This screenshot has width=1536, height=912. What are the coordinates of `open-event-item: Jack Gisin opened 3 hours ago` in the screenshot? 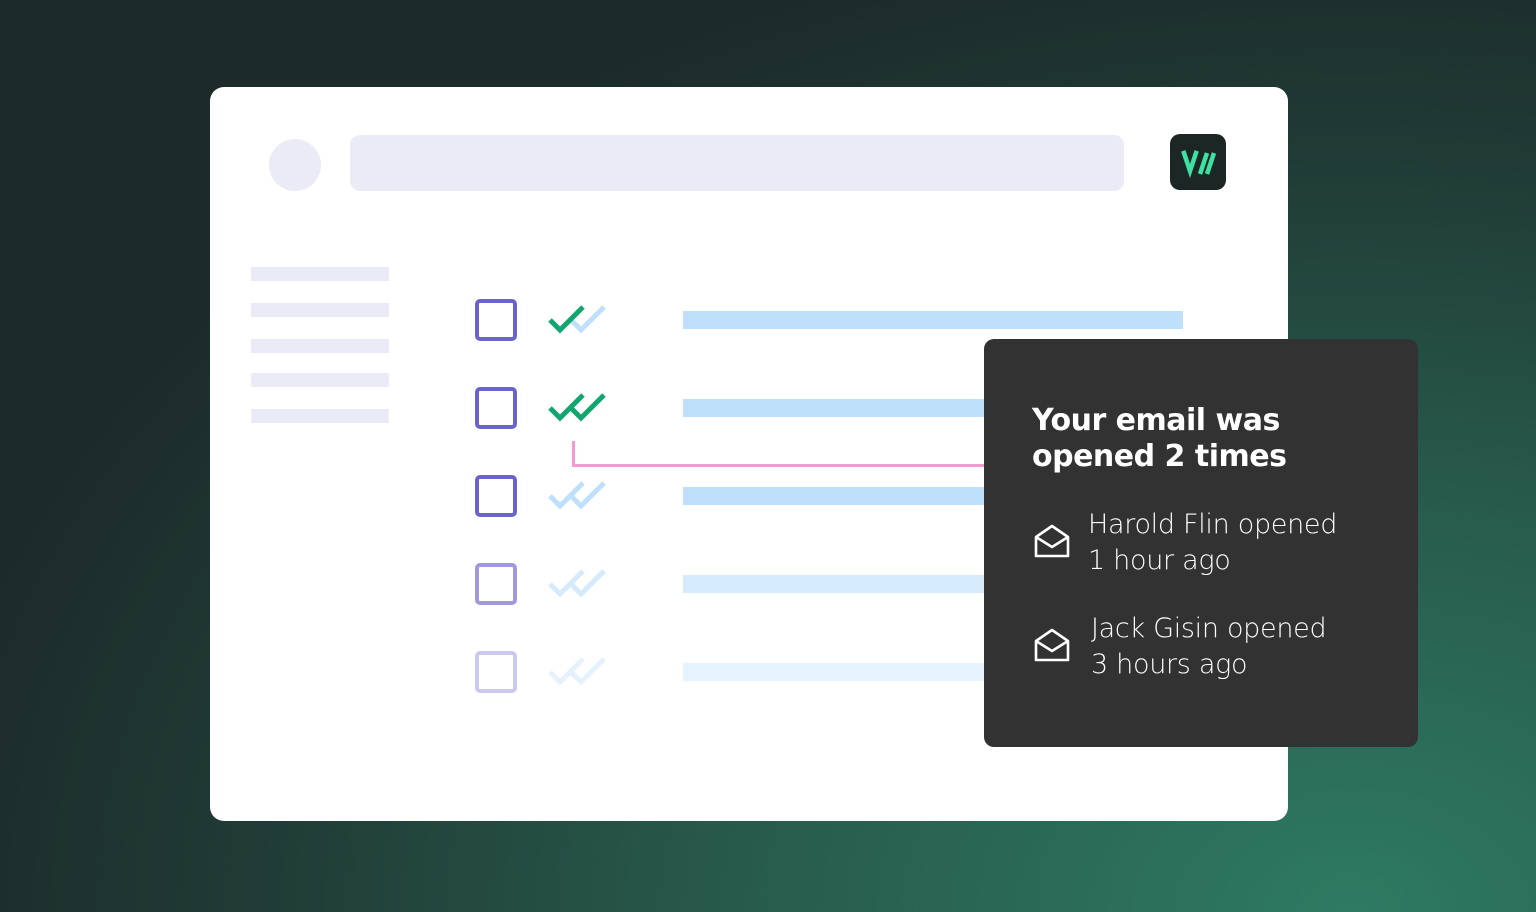 It's located at (1217, 651).